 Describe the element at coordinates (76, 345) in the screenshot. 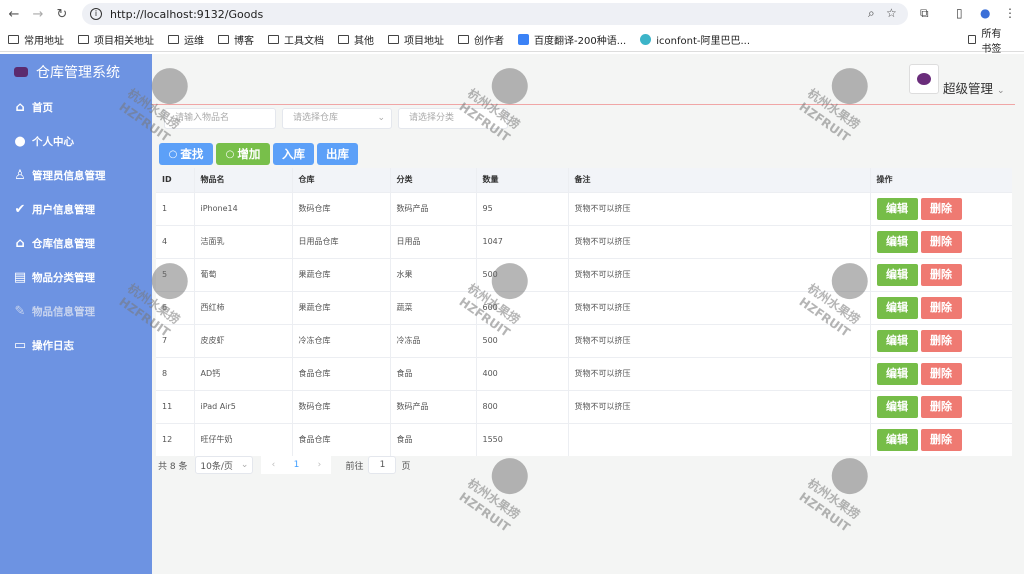

I see `sidebar-item-log: ▭ 操作日志` at that location.